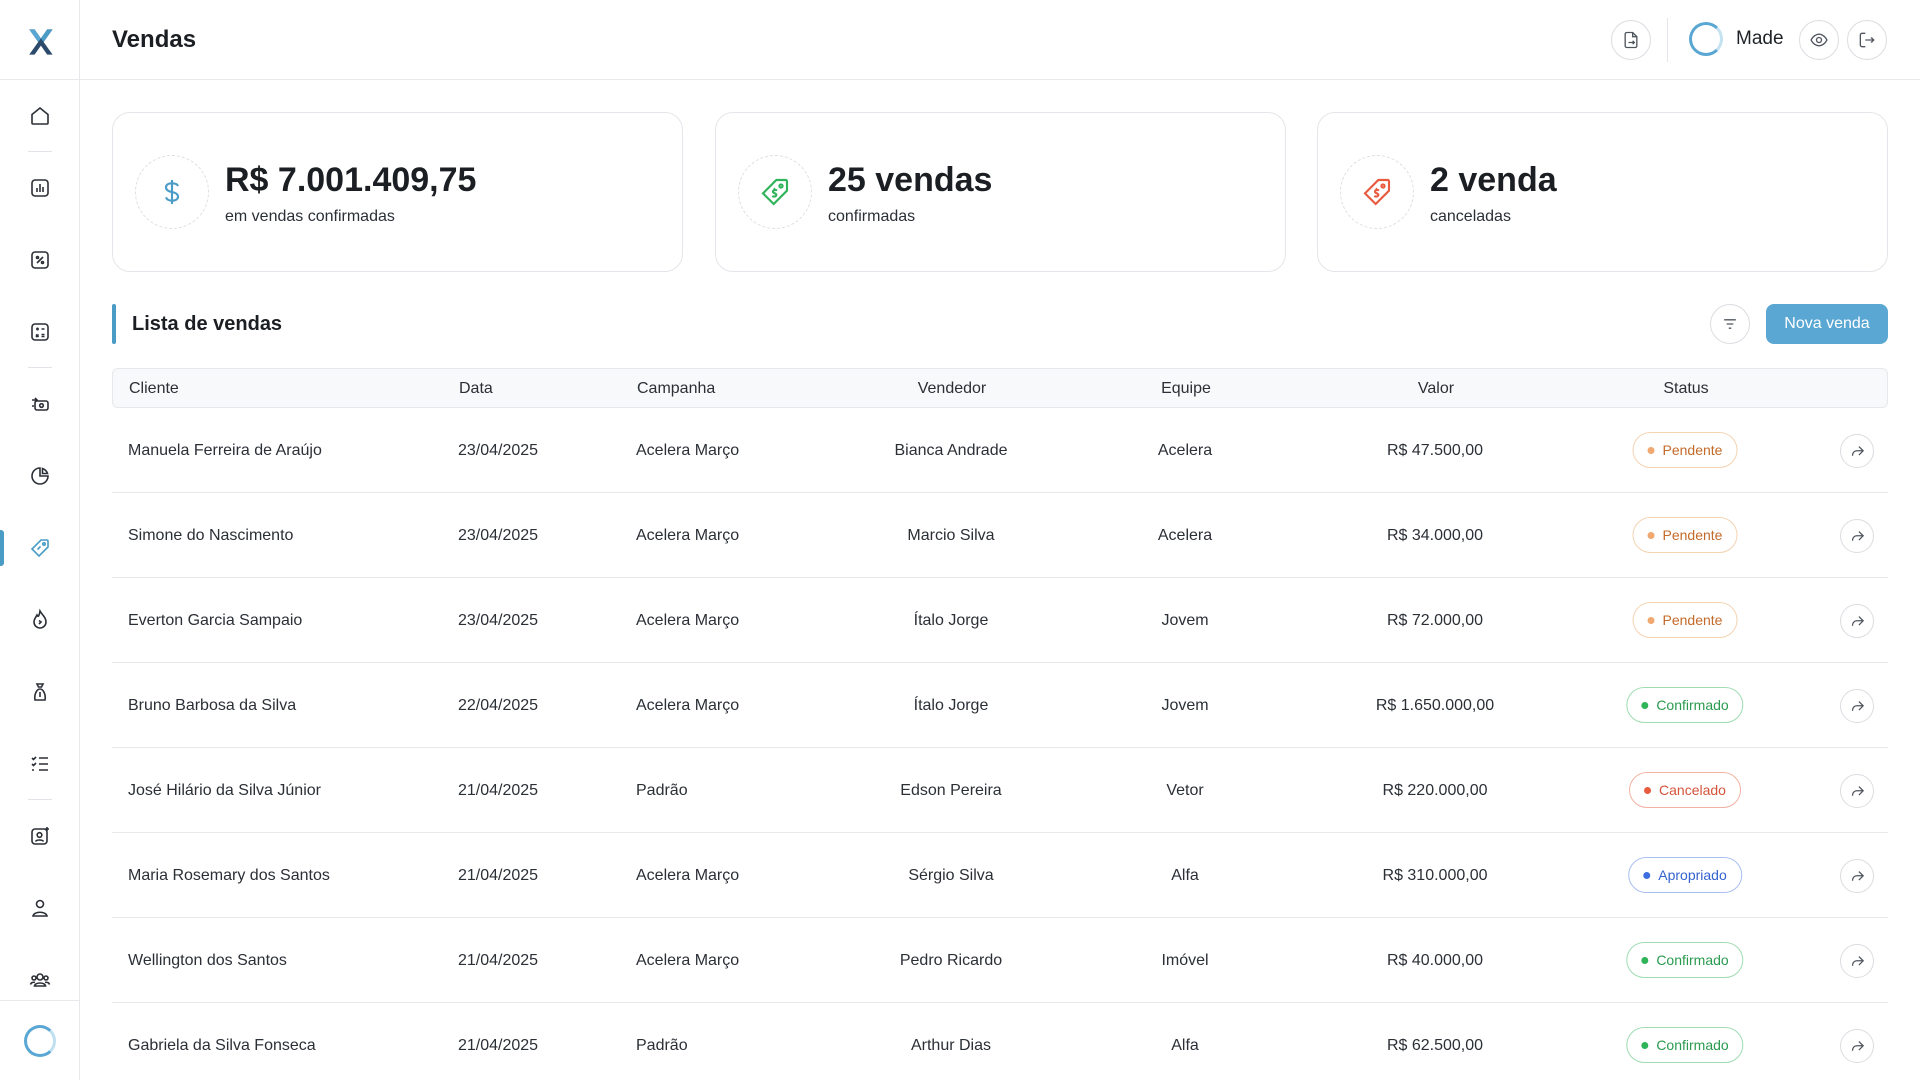  What do you see at coordinates (40, 404) in the screenshot?
I see `sidebar-item-finance` at bounding box center [40, 404].